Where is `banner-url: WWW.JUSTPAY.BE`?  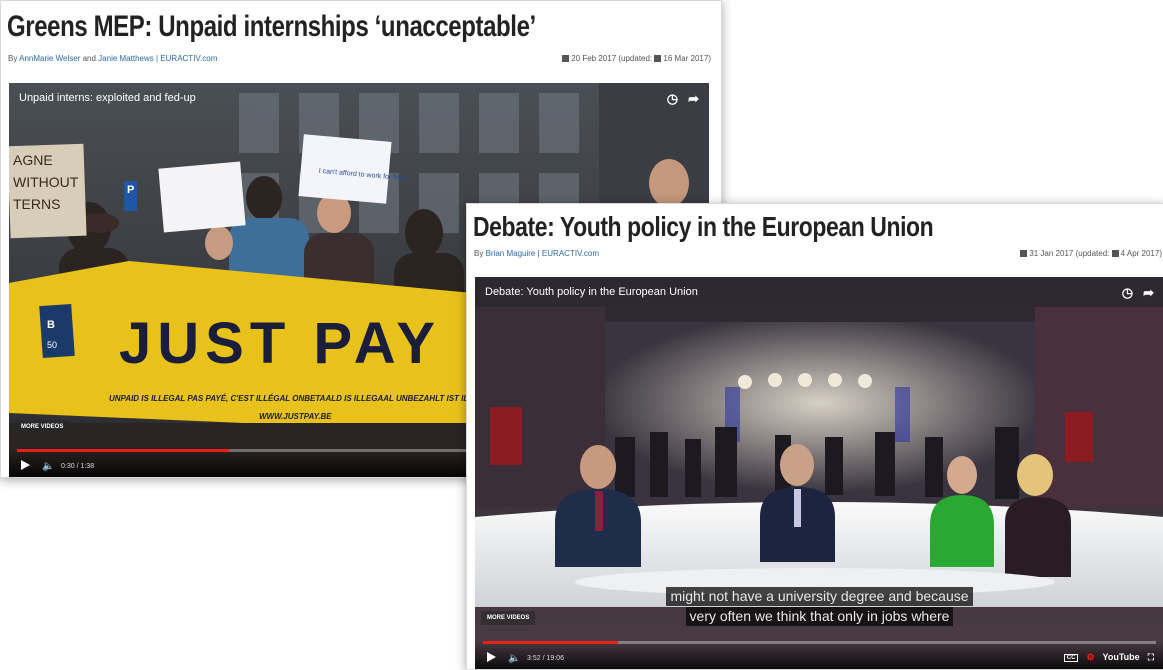
banner-url: WWW.JUSTPAY.BE is located at coordinates (295, 416).